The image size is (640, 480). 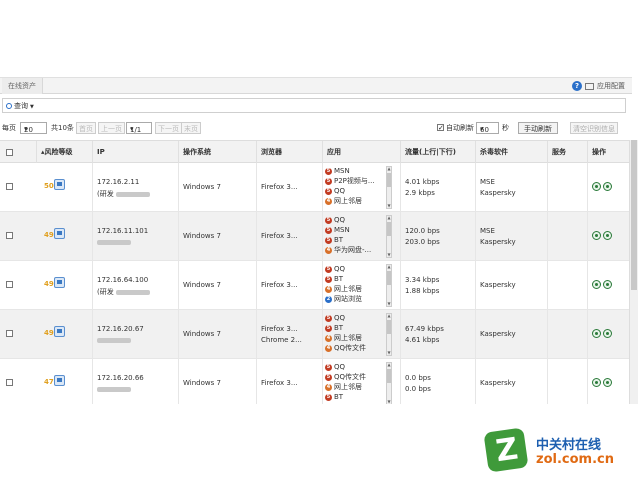 What do you see at coordinates (511, 187) in the screenshot?
I see `antivirus-cell: MSE Kaspersky` at bounding box center [511, 187].